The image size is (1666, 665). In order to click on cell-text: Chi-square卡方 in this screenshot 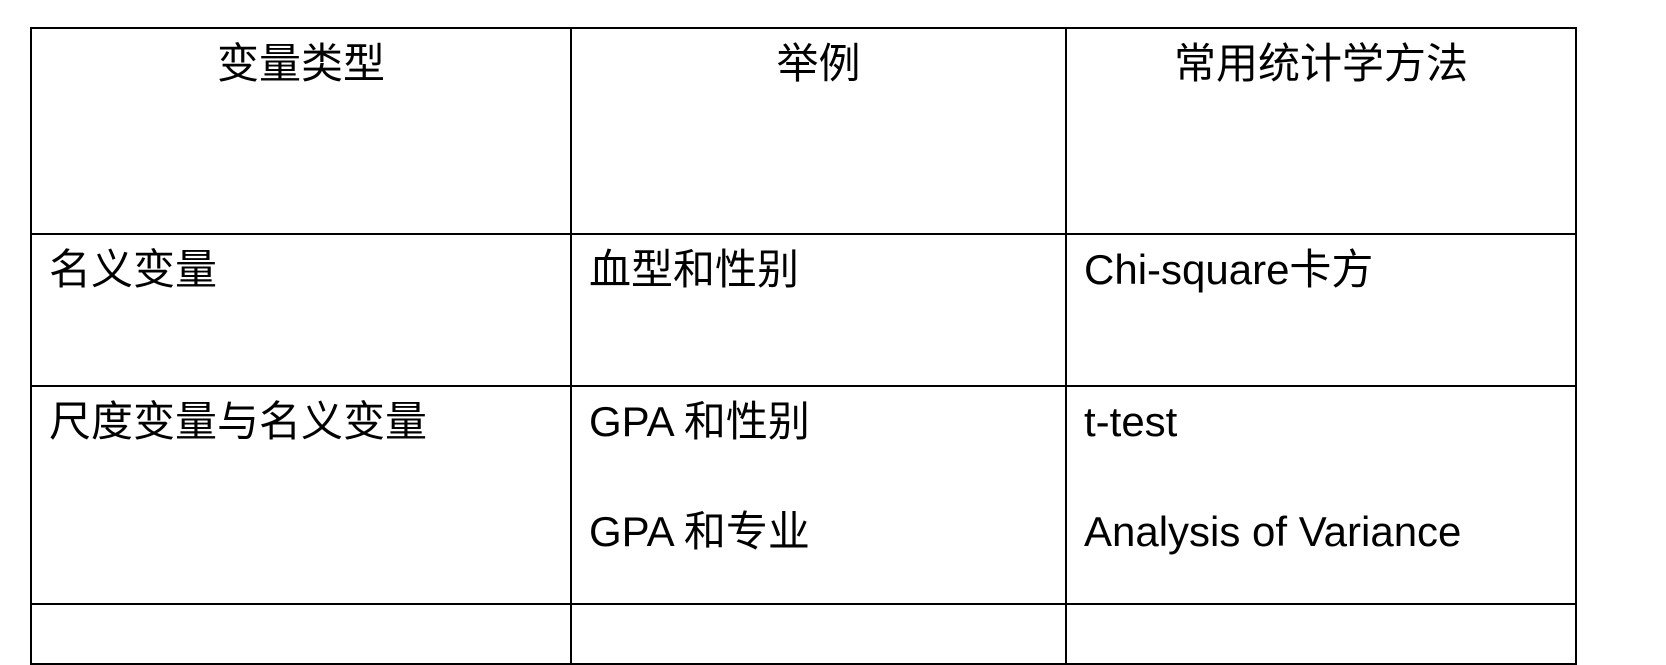, I will do `click(1229, 269)`.